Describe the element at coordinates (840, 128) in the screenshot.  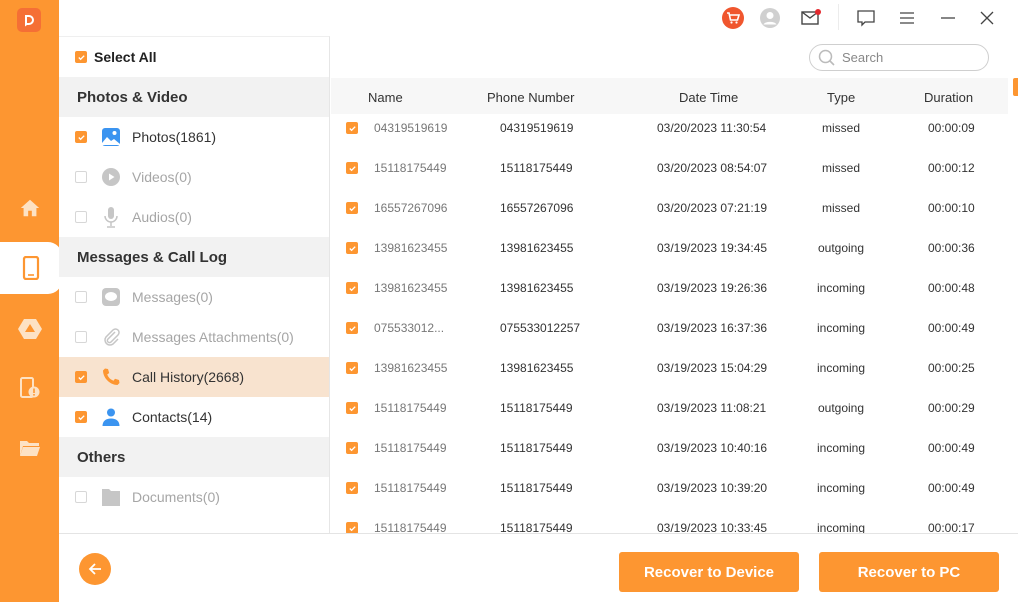
I see `cell-type: missed` at that location.